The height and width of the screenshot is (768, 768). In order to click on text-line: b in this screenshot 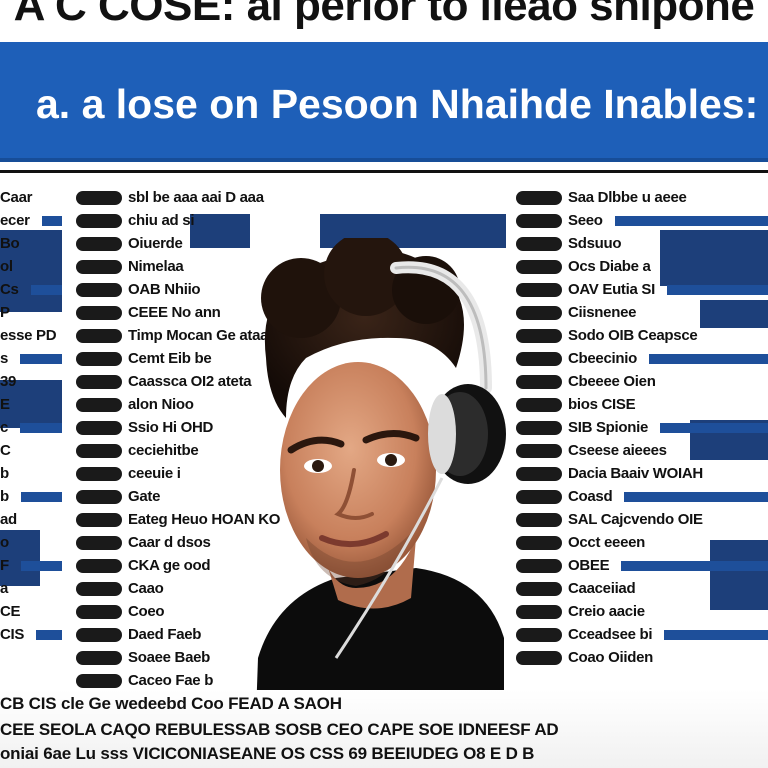, I will do `click(31, 496)`.